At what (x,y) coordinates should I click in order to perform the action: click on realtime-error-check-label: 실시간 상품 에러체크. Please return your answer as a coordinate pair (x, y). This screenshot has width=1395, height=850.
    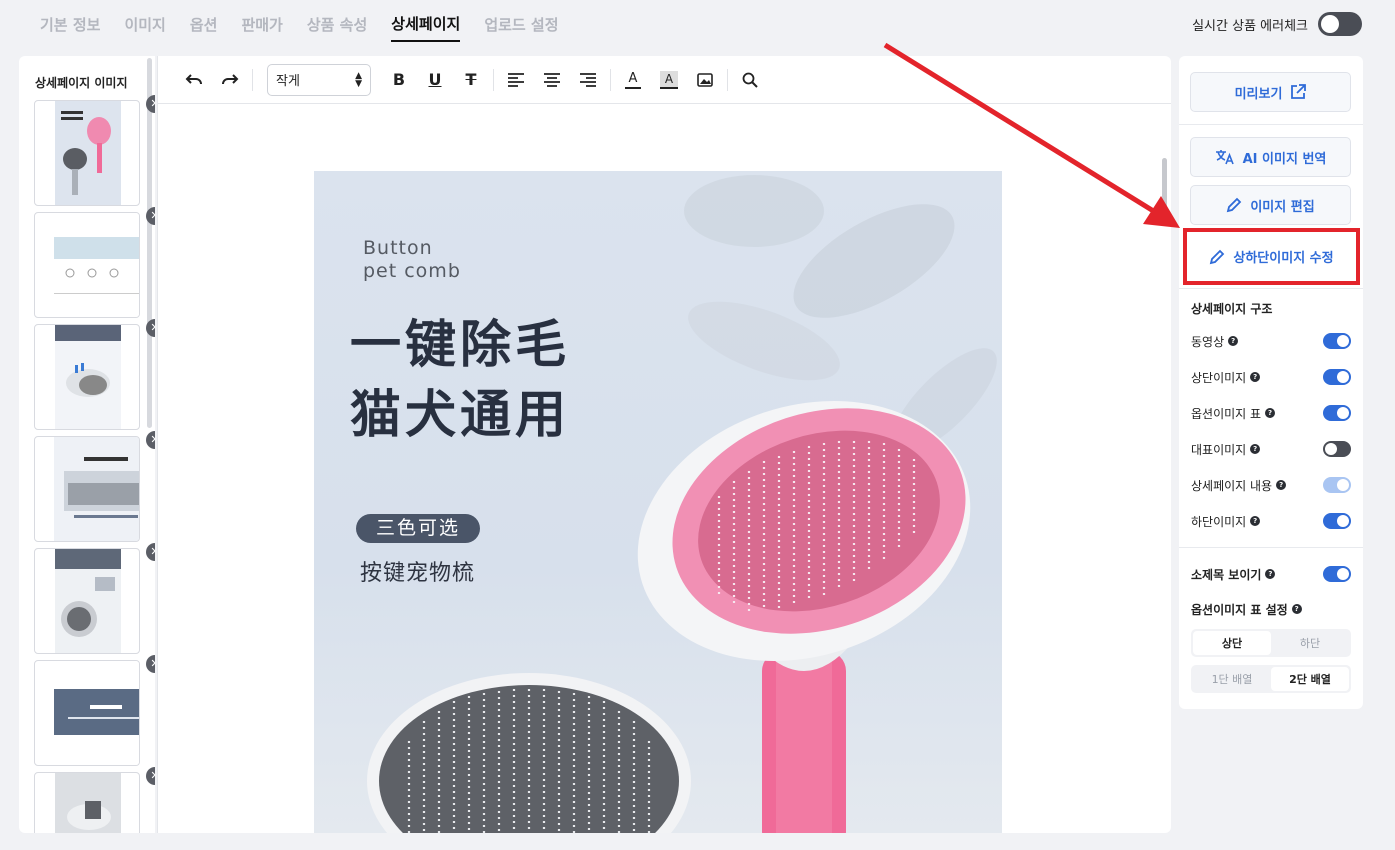
    Looking at the image, I should click on (1250, 26).